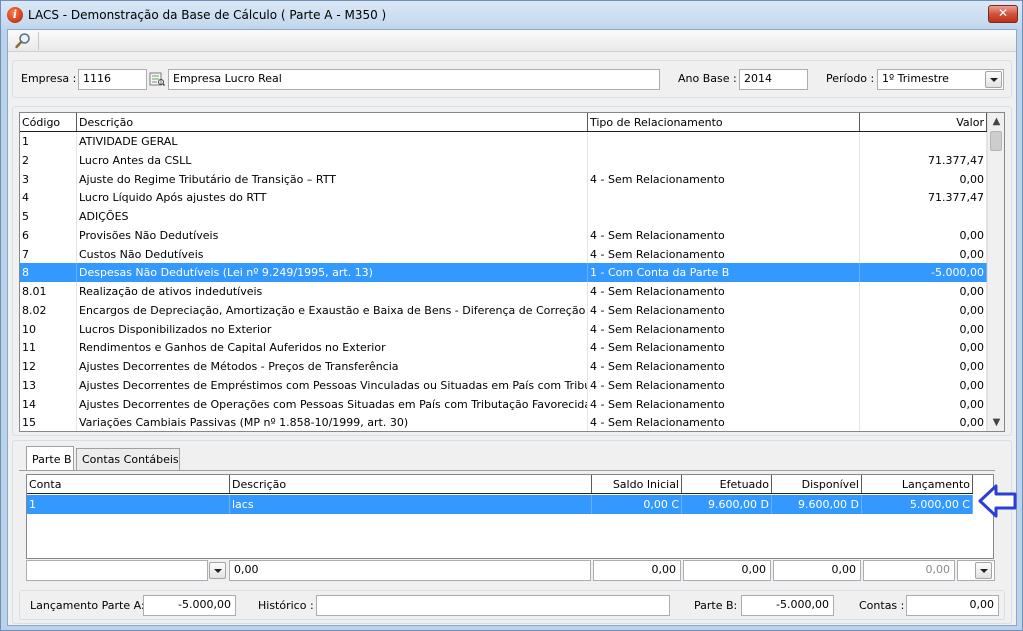  I want to click on col-efetuado: Efetuado, so click(727, 484).